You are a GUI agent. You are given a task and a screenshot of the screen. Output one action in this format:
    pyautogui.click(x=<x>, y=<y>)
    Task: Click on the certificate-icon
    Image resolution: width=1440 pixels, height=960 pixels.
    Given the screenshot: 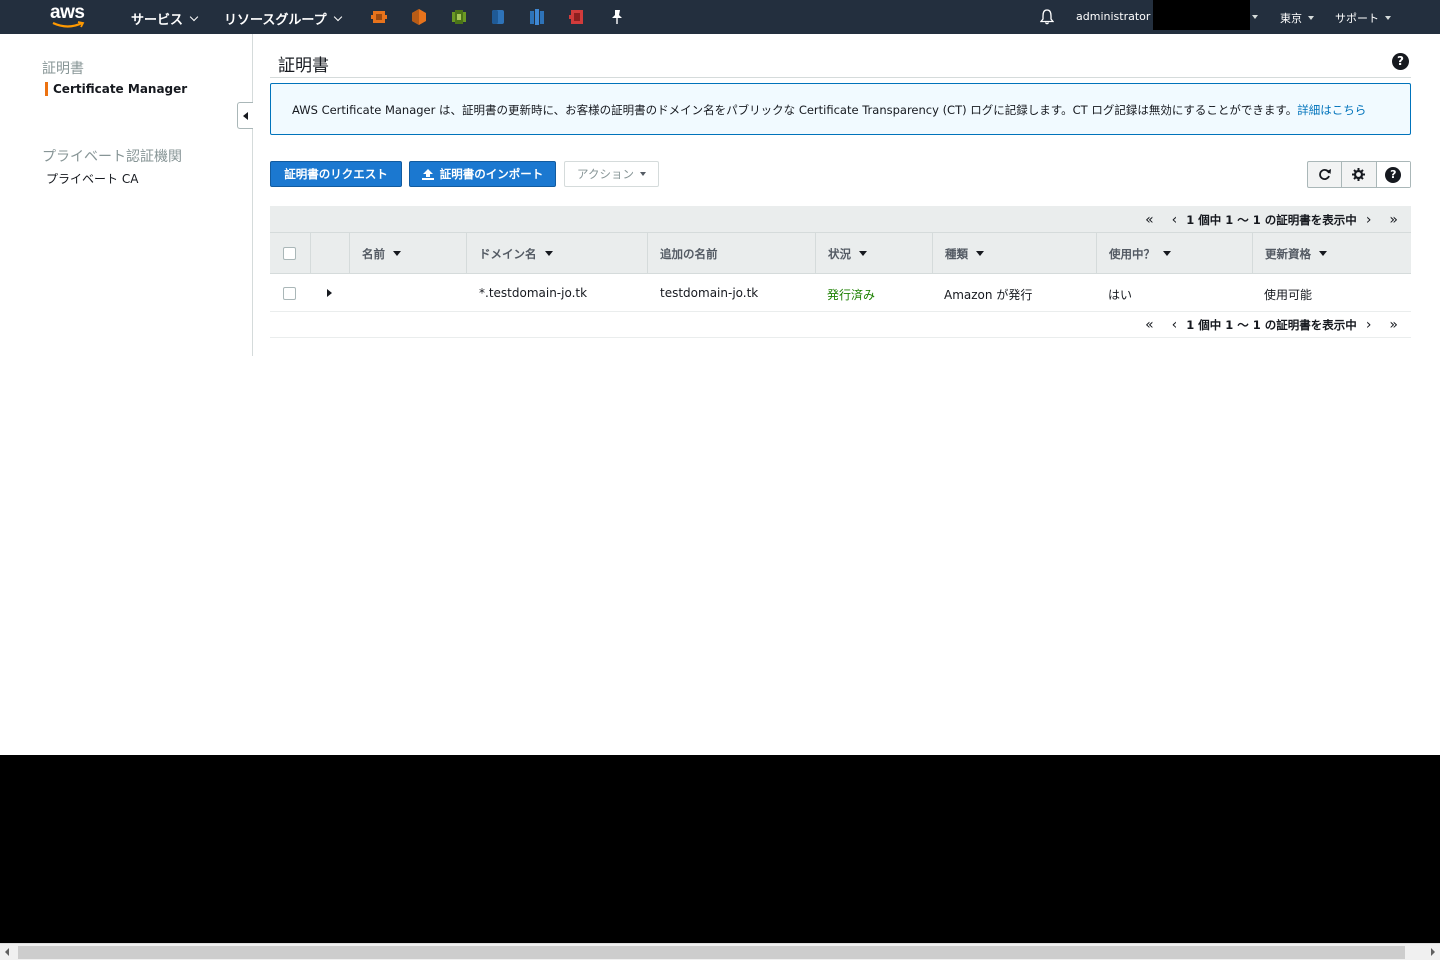 What is the action you would take?
    pyautogui.click(x=577, y=17)
    